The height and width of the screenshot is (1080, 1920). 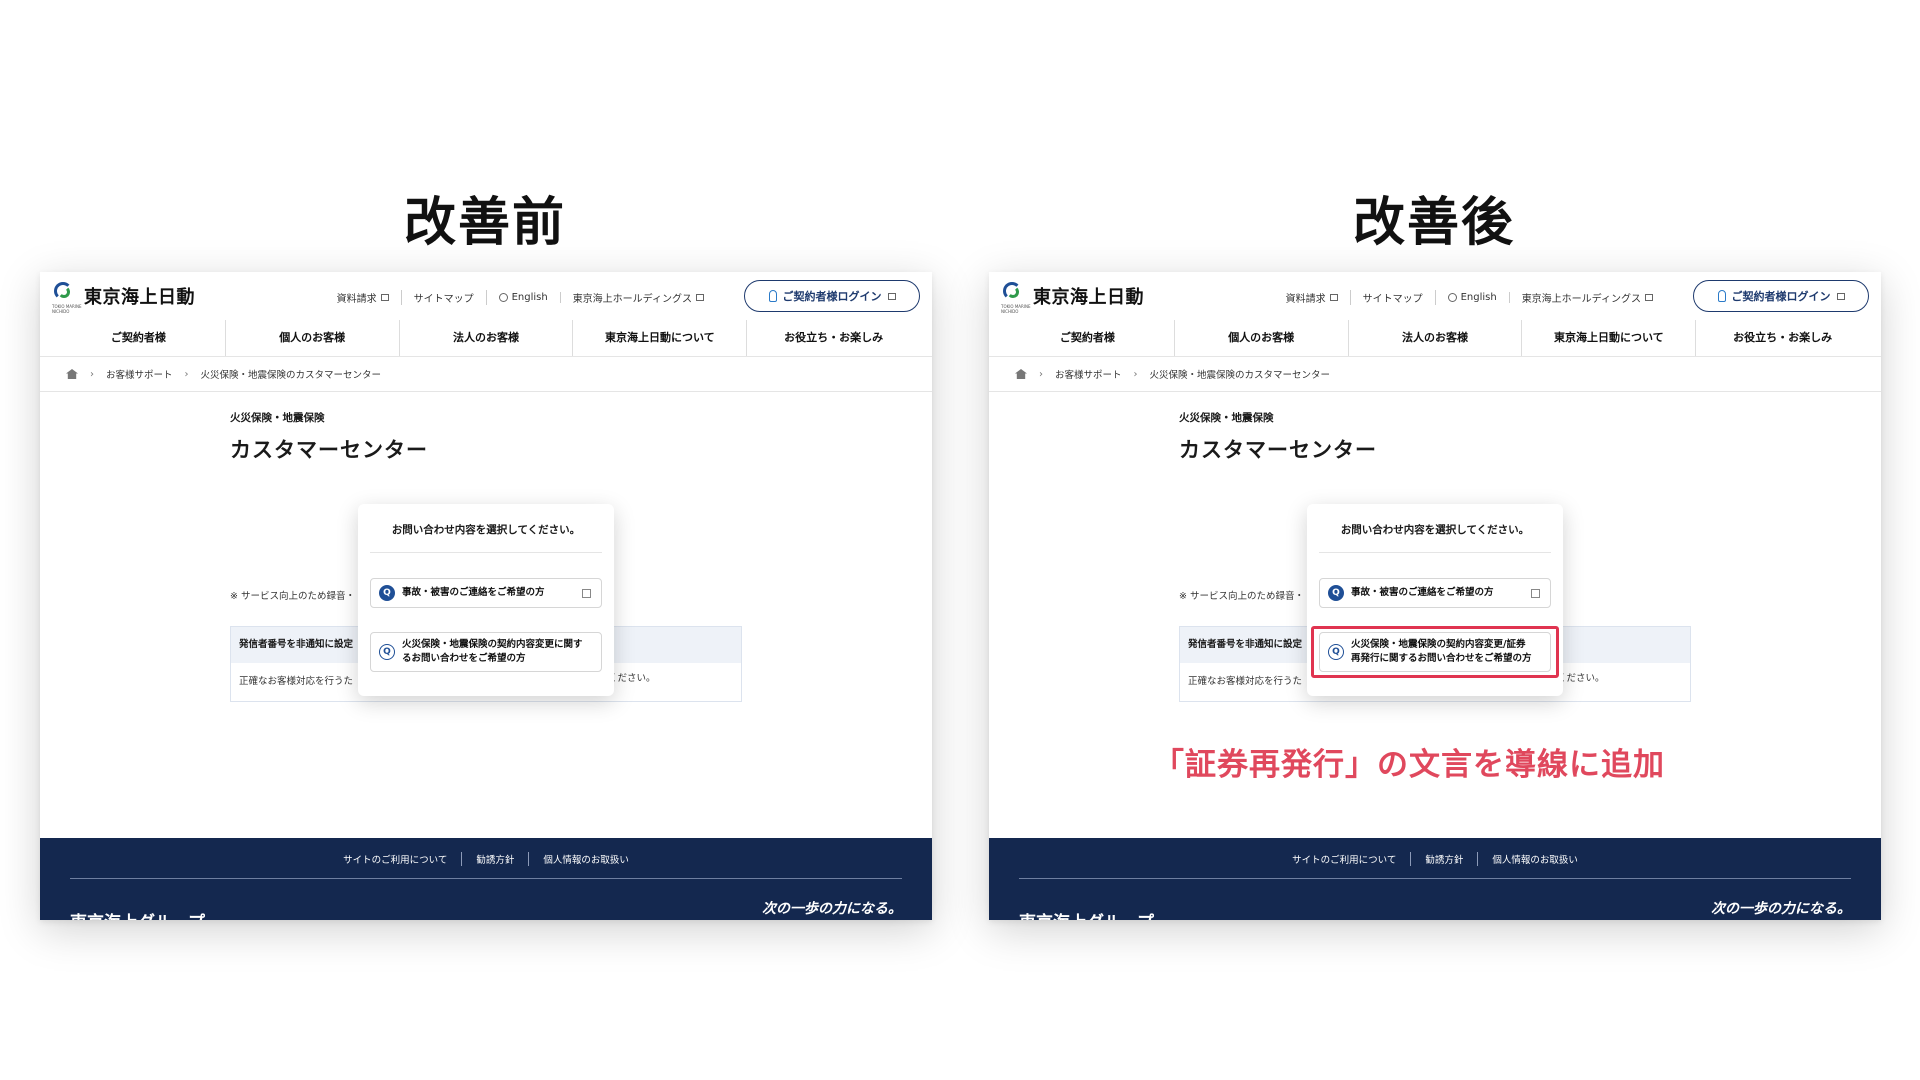 I want to click on after-heading: 改善後, so click(x=1433, y=223).